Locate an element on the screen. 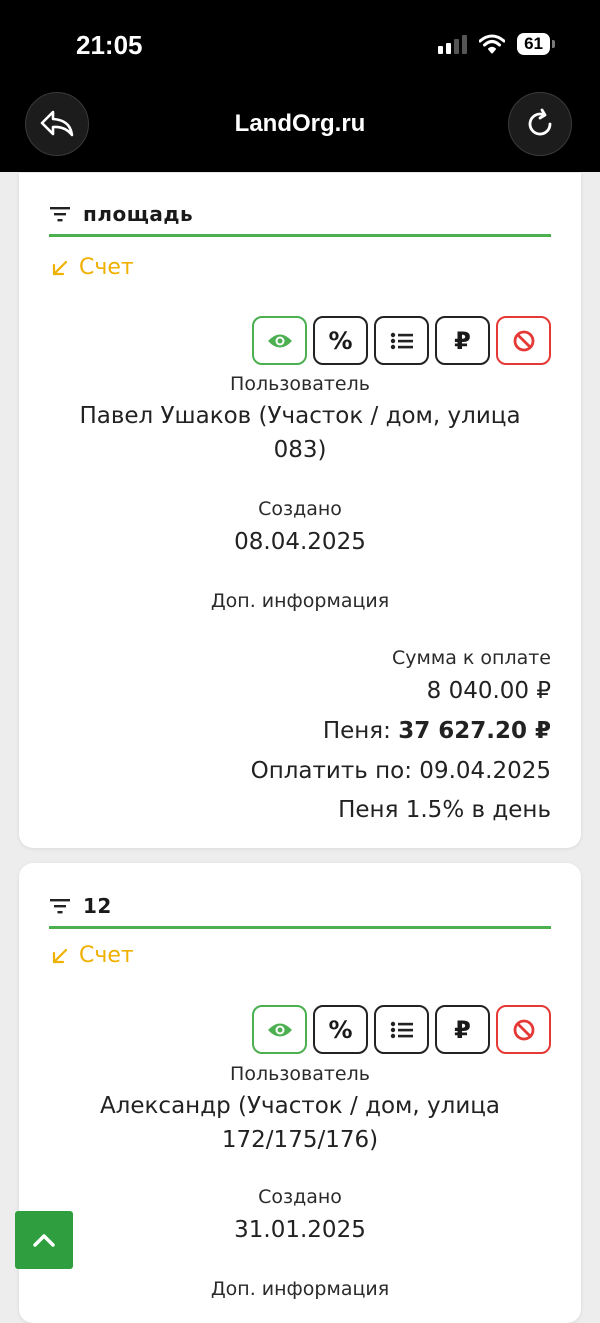  battery-indicator: 61 is located at coordinates (536, 44).